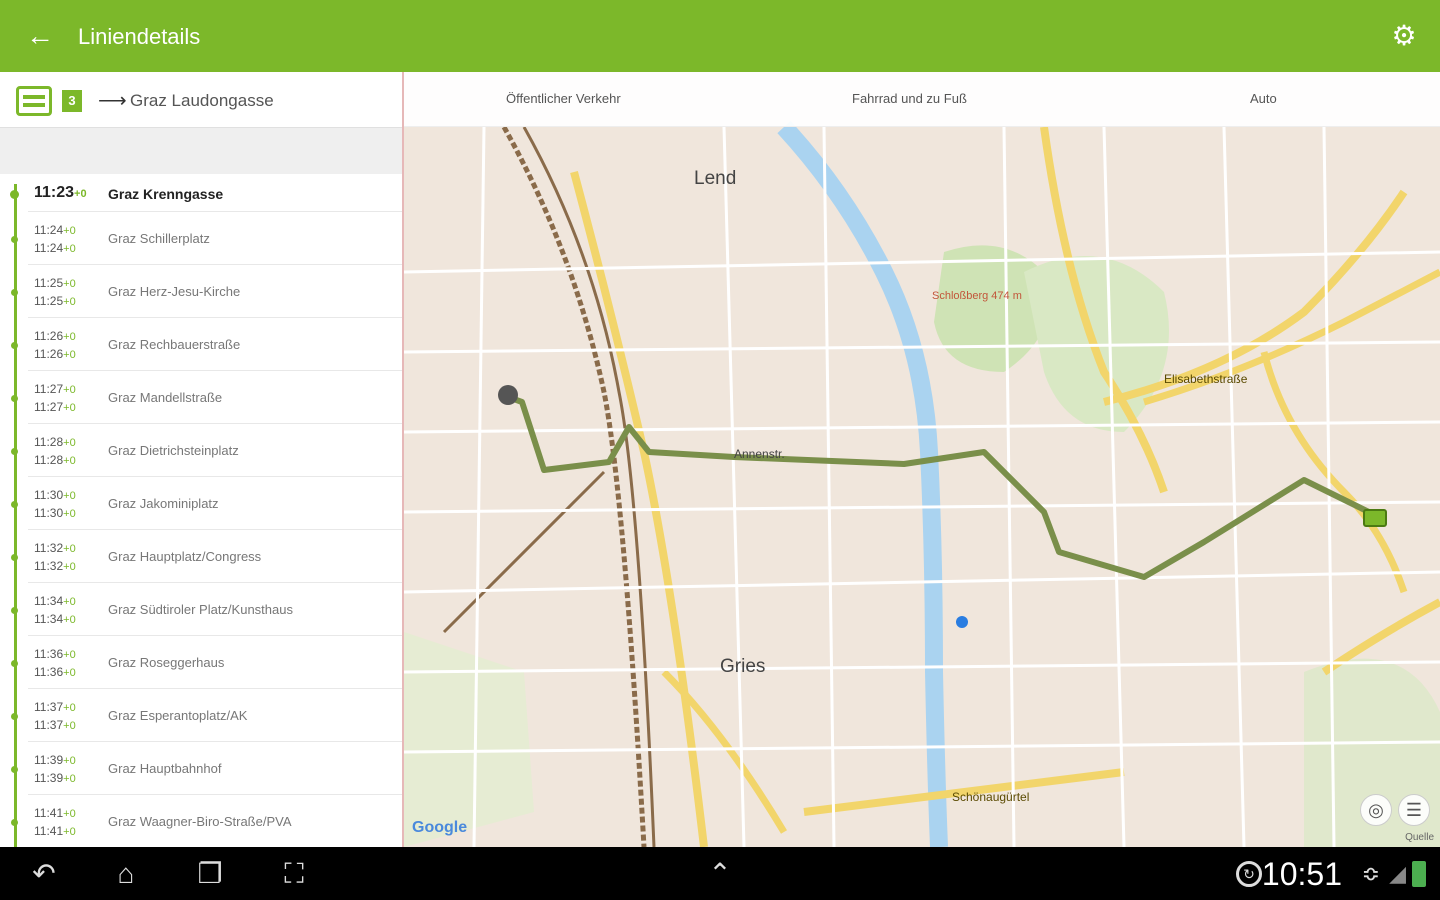 Image resolution: width=1440 pixels, height=900 pixels. I want to click on locate-icon: ◎, so click(1376, 810).